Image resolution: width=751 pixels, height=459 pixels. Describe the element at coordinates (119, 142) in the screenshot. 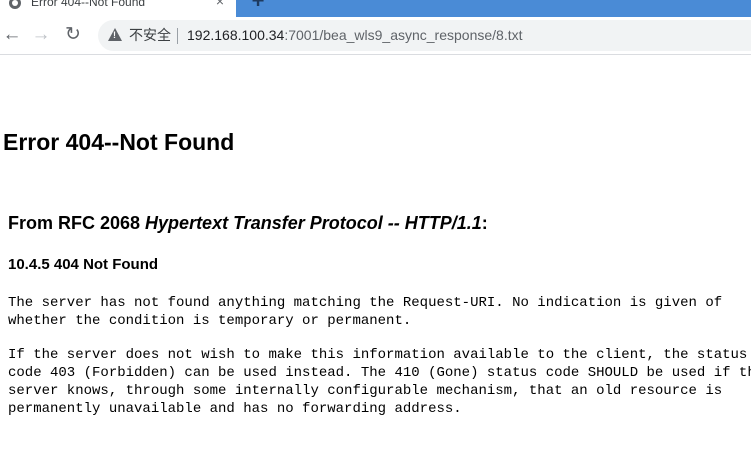

I see `page-title: Error 404--Not Found` at that location.